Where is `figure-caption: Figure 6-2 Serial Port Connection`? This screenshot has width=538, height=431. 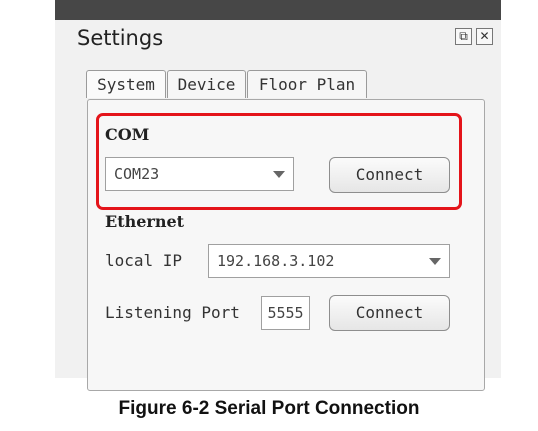 figure-caption: Figure 6-2 Serial Port Connection is located at coordinates (269, 408).